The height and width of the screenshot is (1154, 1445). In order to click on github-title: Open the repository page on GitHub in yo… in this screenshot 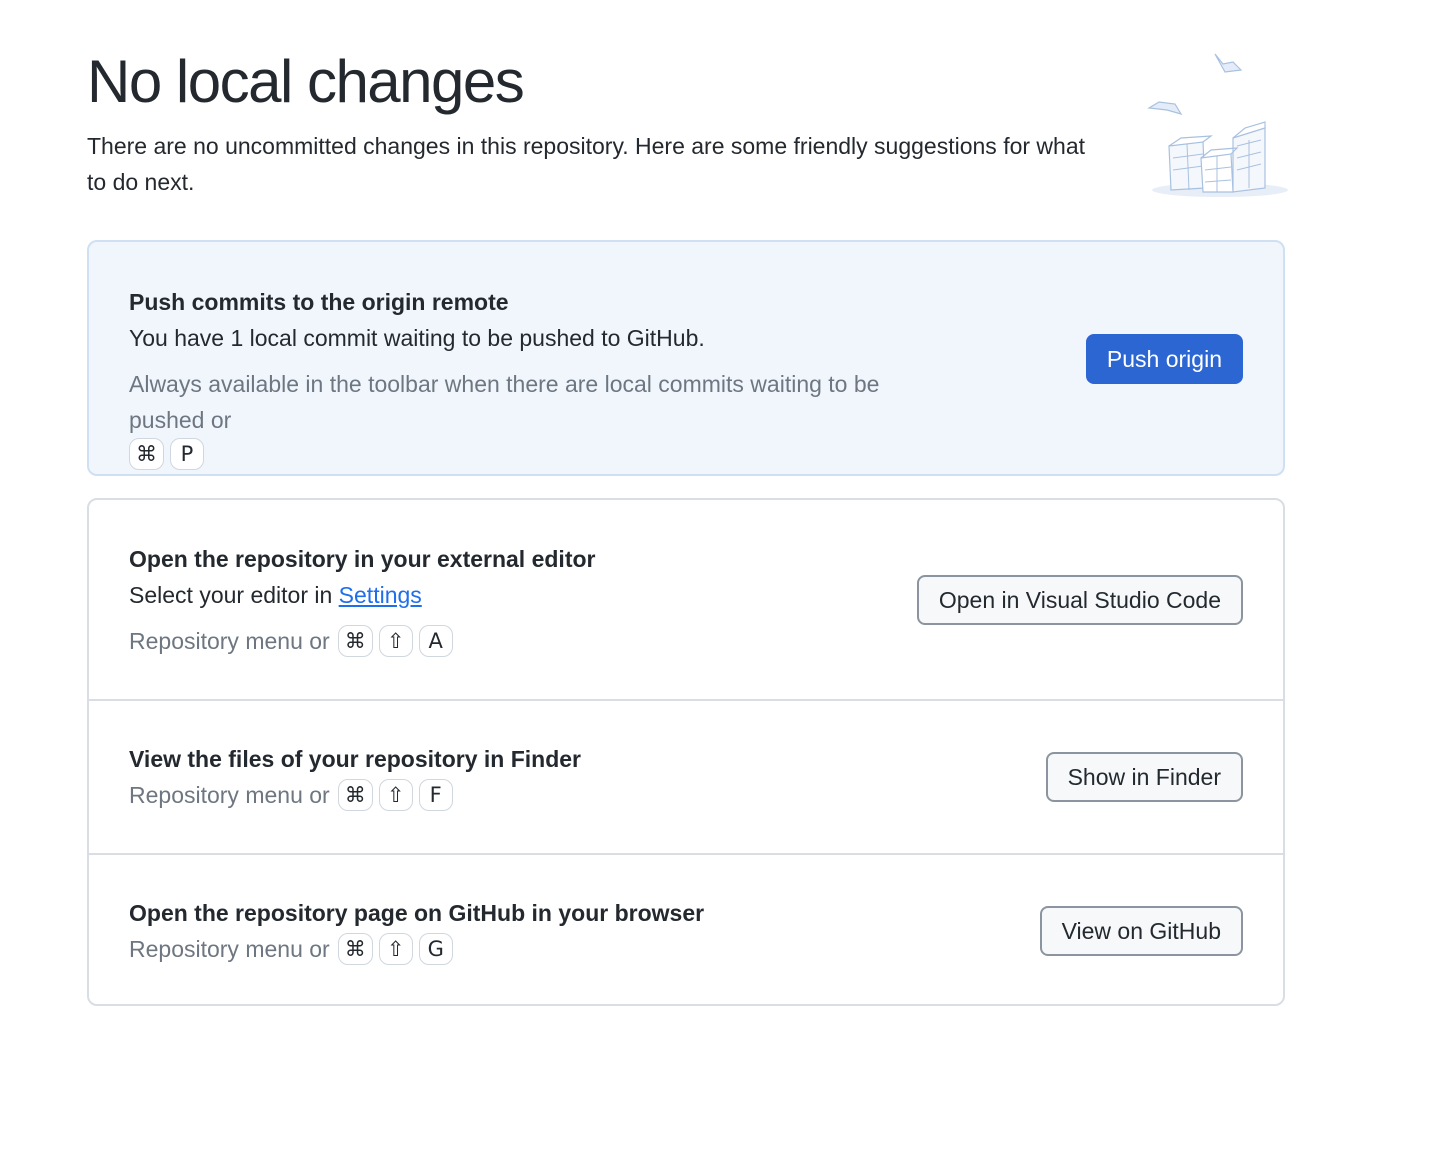, I will do `click(417, 913)`.